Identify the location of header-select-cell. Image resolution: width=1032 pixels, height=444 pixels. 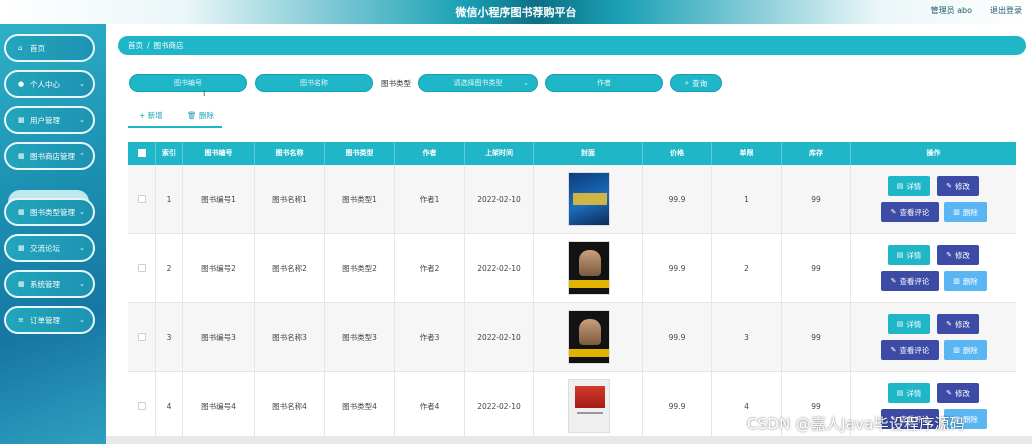
(142, 153).